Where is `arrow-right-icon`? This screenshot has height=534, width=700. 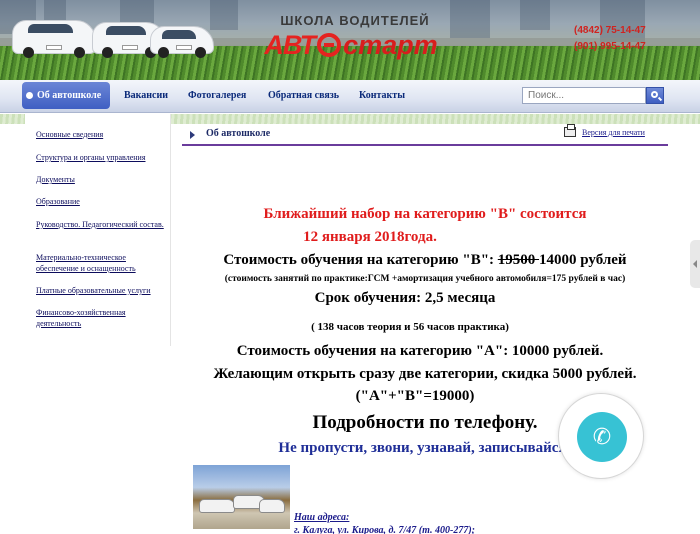 arrow-right-icon is located at coordinates (192, 135).